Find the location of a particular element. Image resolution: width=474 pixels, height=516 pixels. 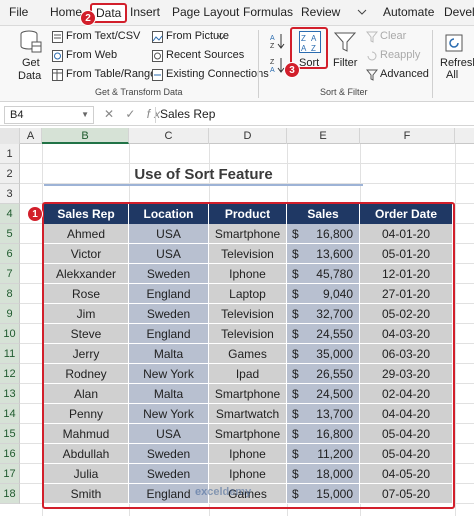

get-data-button: Get Data is located at coordinates (30, 56).